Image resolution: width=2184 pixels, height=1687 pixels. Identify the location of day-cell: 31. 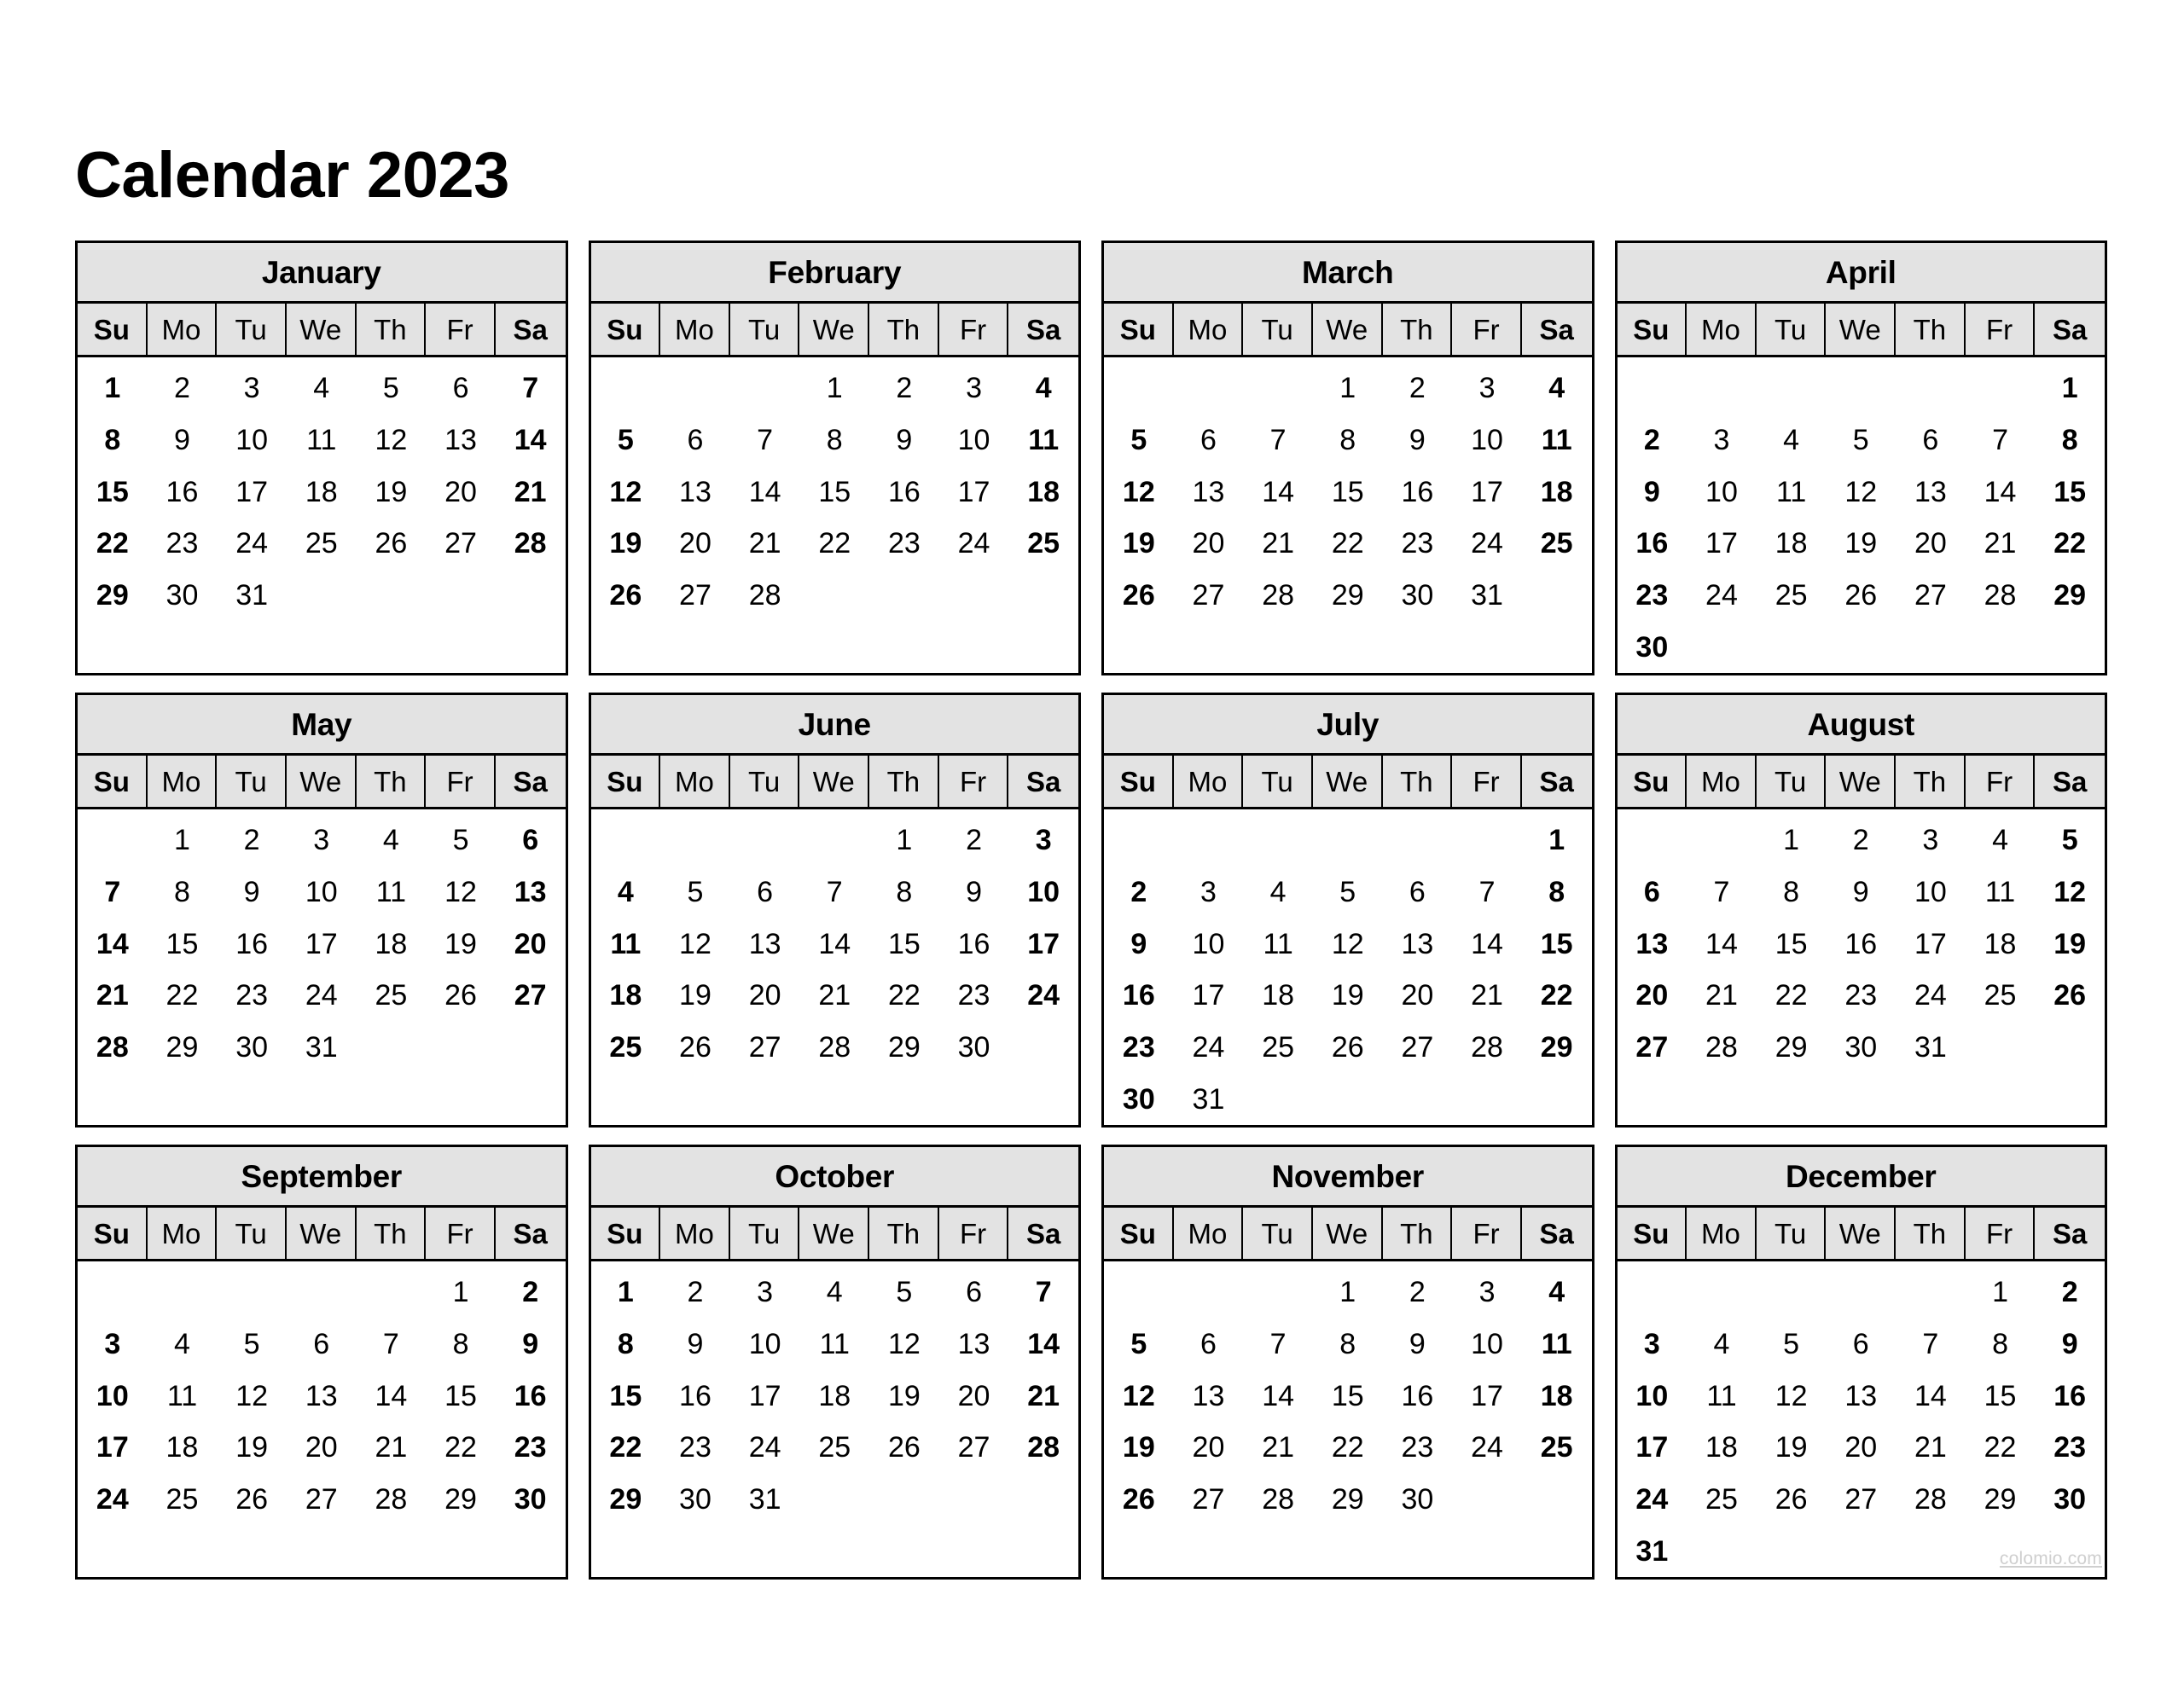
(1931, 1048).